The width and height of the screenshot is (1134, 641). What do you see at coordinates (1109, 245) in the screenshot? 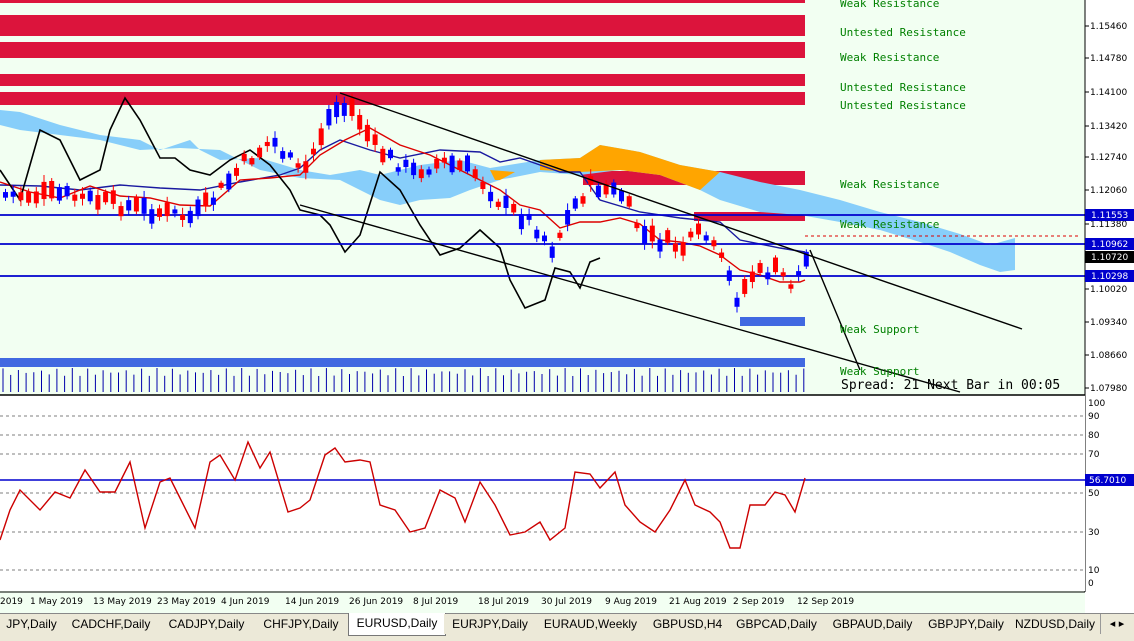
I see `price-tag-label: 1.10962` at bounding box center [1109, 245].